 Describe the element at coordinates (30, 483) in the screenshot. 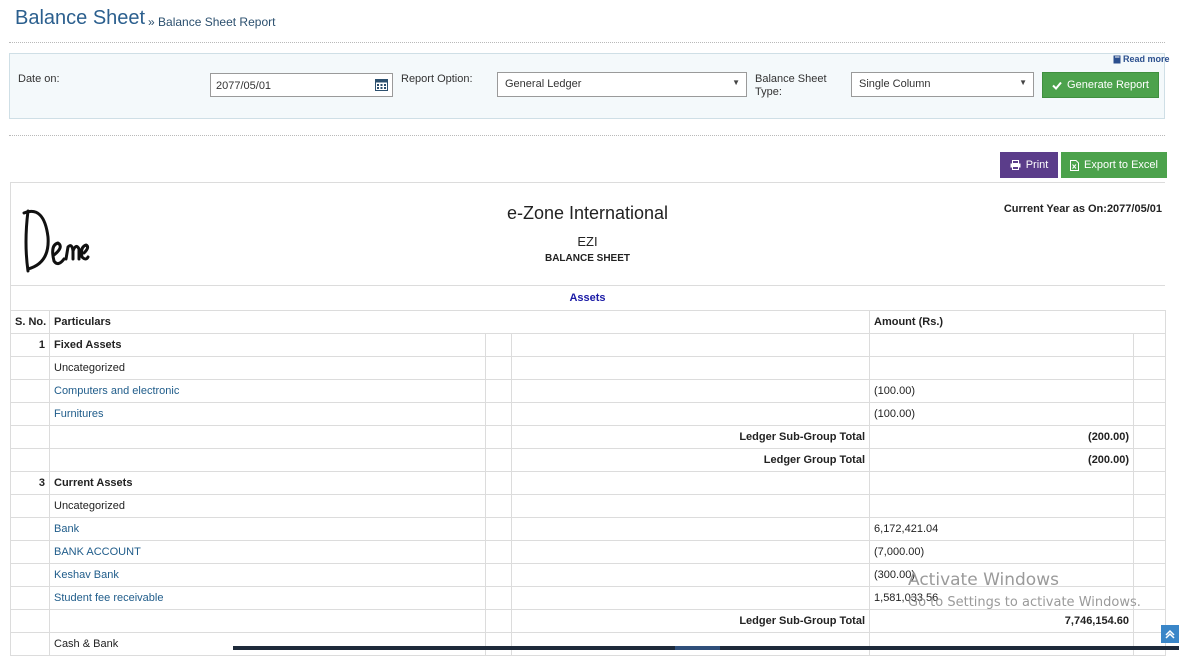

I see `row-serial-number: 3` at that location.